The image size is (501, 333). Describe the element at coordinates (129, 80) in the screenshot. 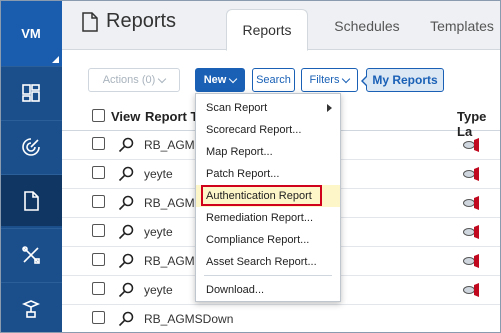

I see `actions-label: Actions (0)` at that location.